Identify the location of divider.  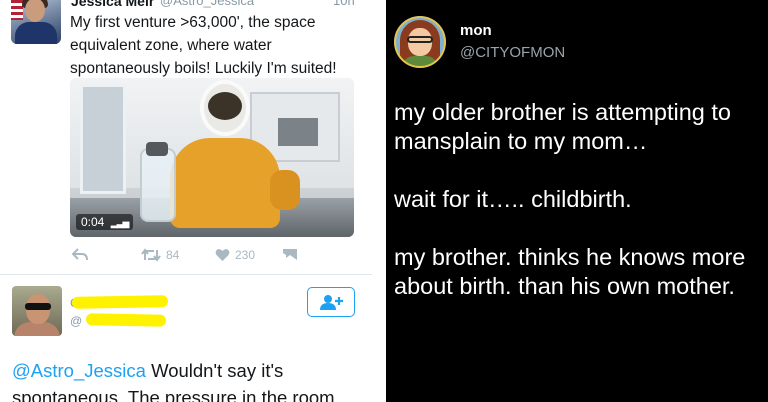
(186, 274).